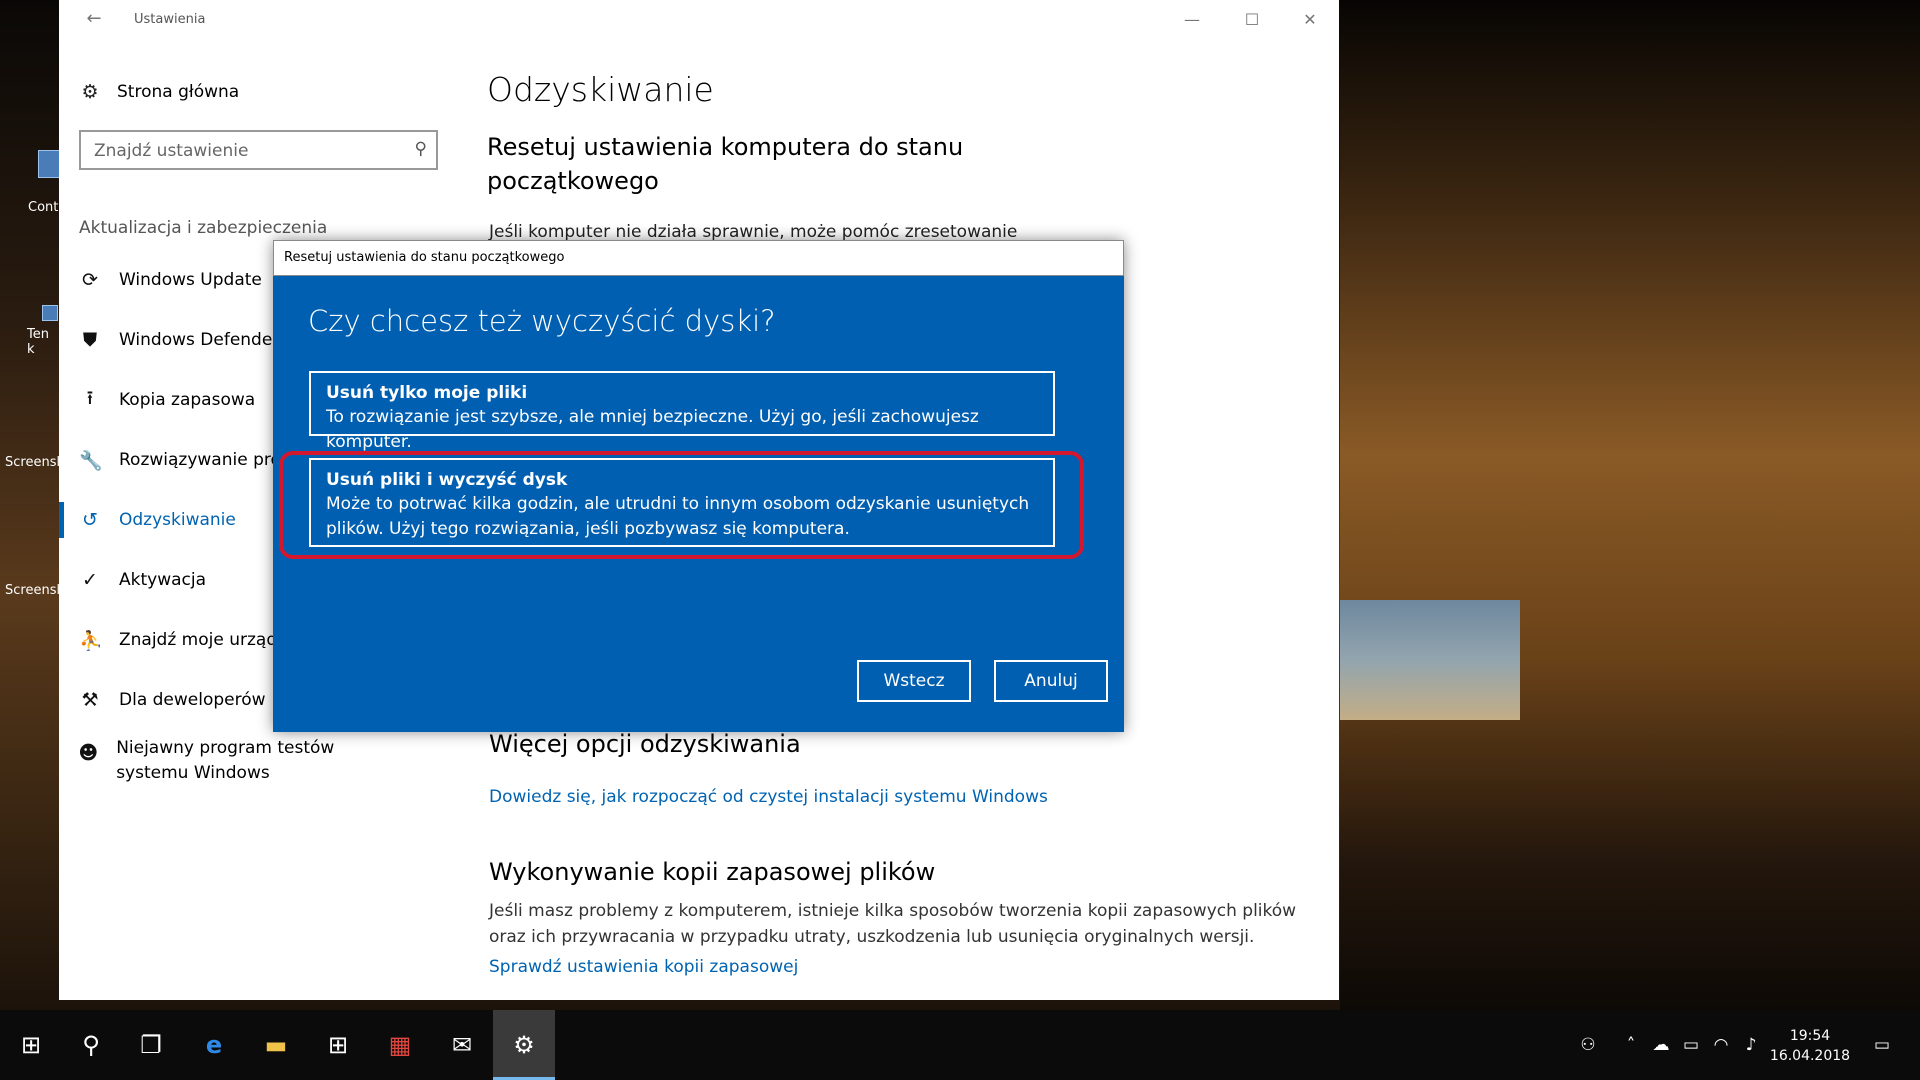 The image size is (1920, 1080). I want to click on wallpaper-sea, so click(1430, 660).